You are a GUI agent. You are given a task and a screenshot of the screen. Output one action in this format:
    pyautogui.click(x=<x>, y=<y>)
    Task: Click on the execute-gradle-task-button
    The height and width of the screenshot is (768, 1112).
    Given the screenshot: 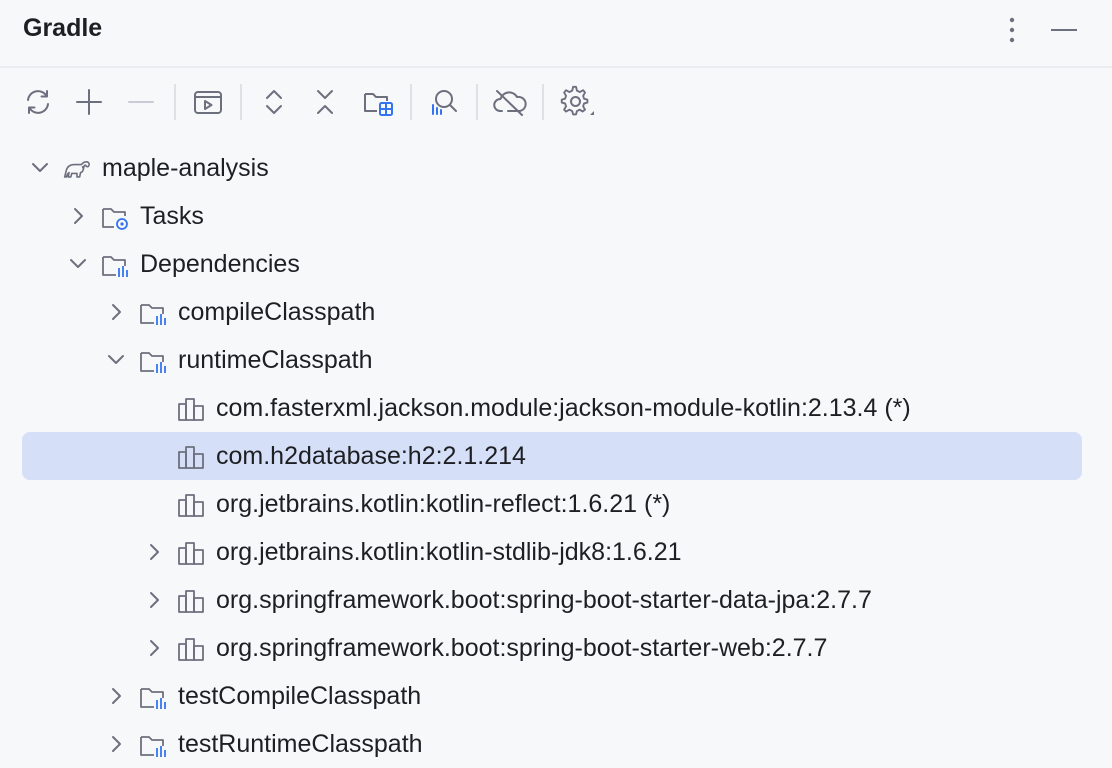 What is the action you would take?
    pyautogui.click(x=208, y=102)
    